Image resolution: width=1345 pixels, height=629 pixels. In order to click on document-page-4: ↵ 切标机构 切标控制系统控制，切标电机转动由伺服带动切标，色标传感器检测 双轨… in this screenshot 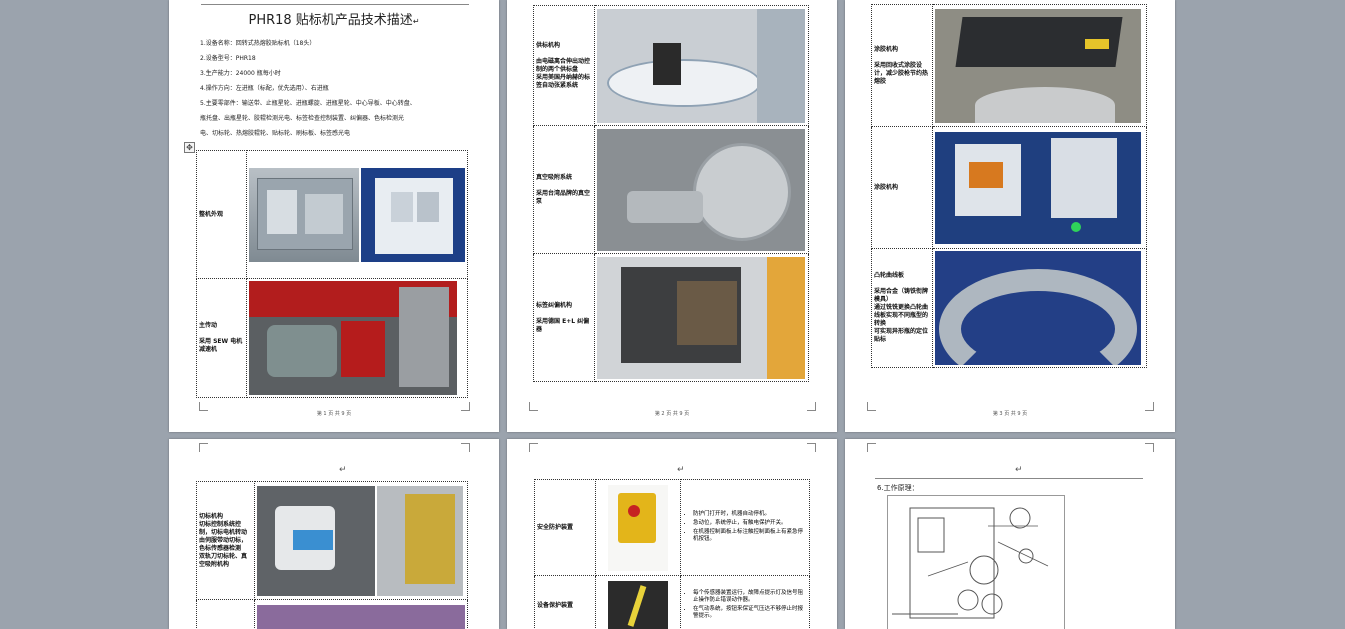, I will do `click(334, 534)`.